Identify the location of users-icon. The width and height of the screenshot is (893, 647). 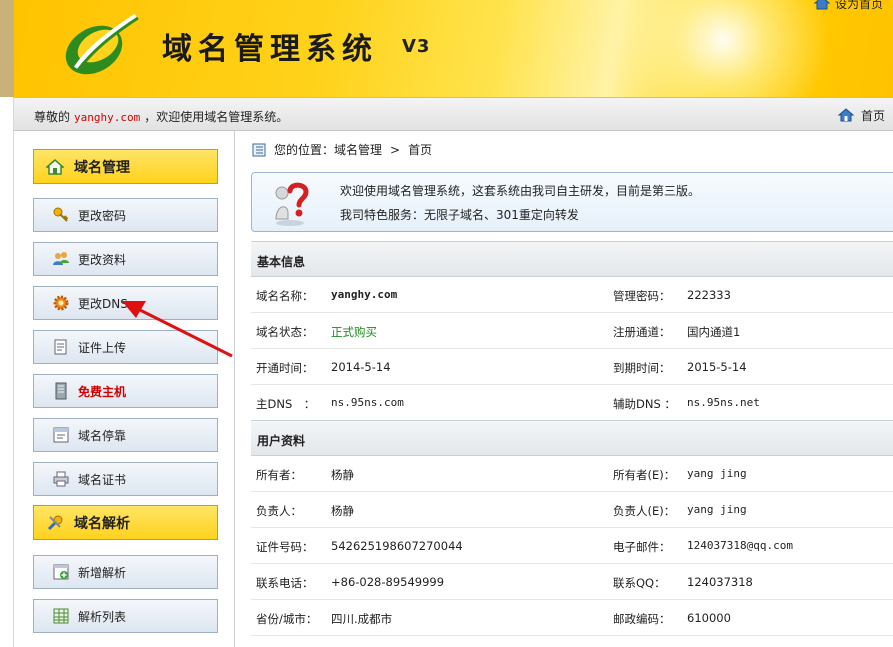
(61, 258).